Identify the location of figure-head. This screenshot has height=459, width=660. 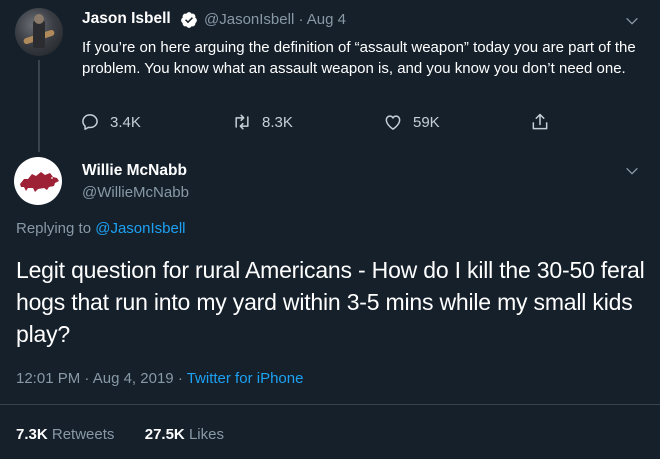
(39, 19).